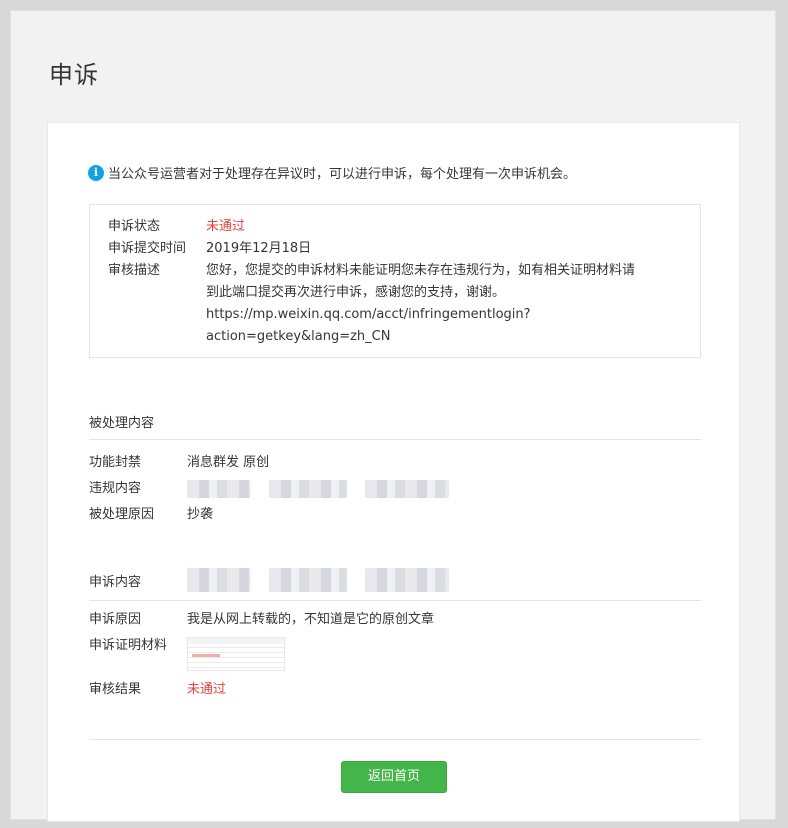 The image size is (788, 828). I want to click on function-label: 功能封禁, so click(115, 462).